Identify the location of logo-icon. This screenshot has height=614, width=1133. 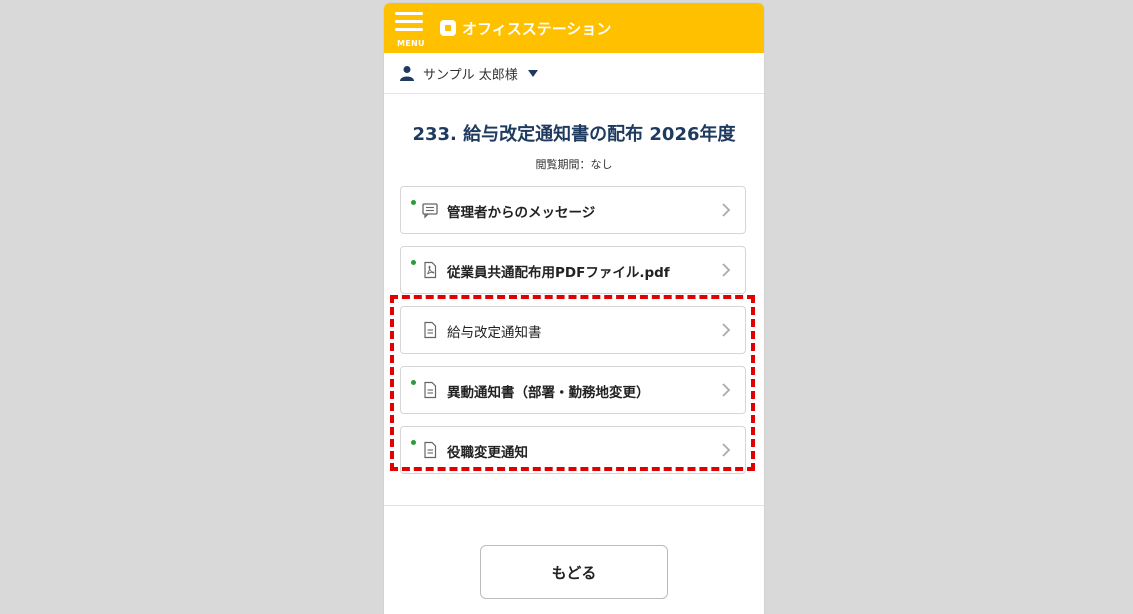
(448, 28).